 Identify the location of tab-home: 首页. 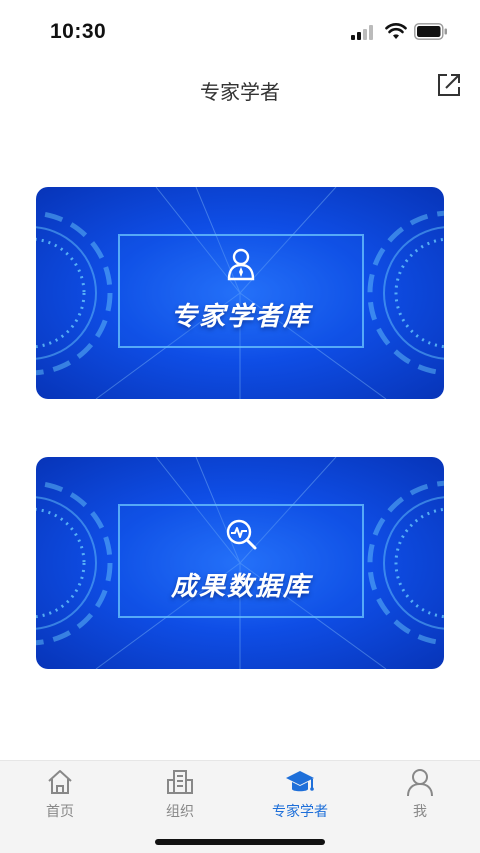
(60, 797).